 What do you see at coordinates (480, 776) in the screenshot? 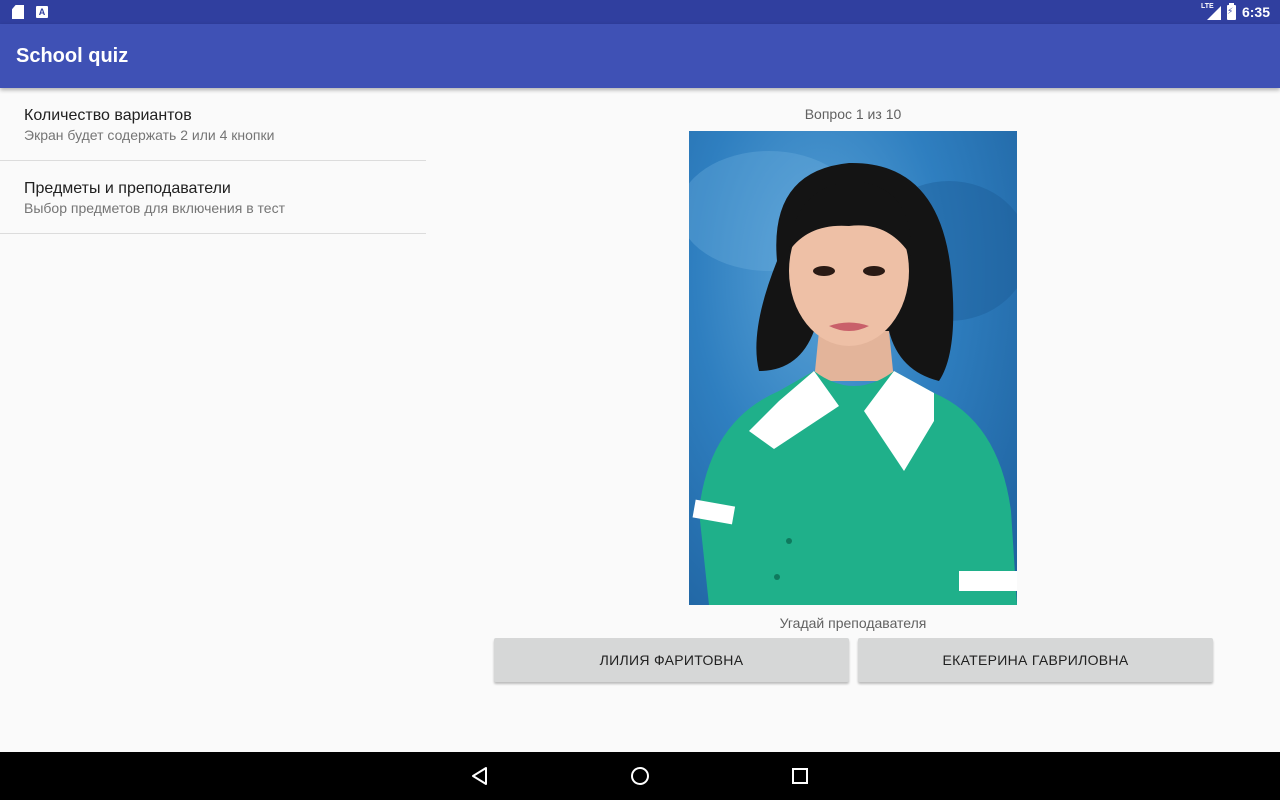
I see `back-icon` at bounding box center [480, 776].